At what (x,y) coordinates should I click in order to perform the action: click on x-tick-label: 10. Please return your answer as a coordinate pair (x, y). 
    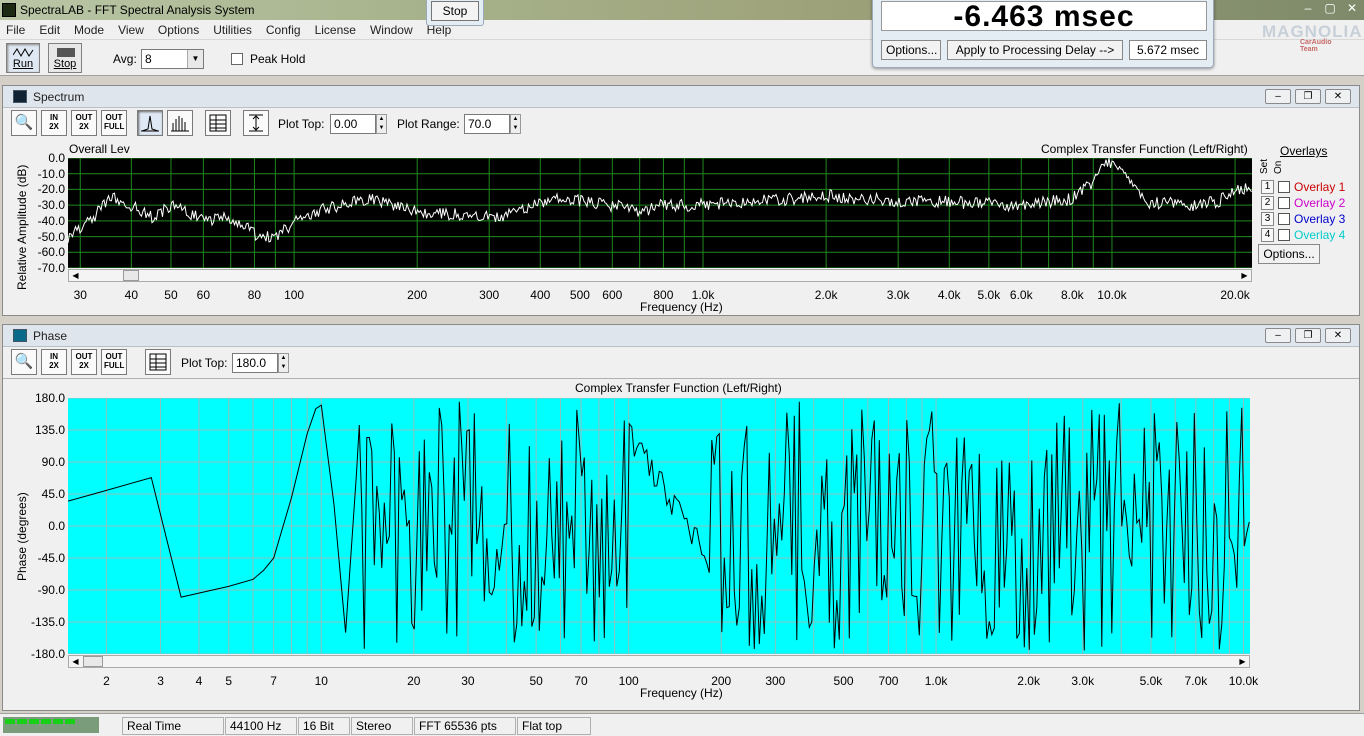
    Looking at the image, I should click on (321, 681).